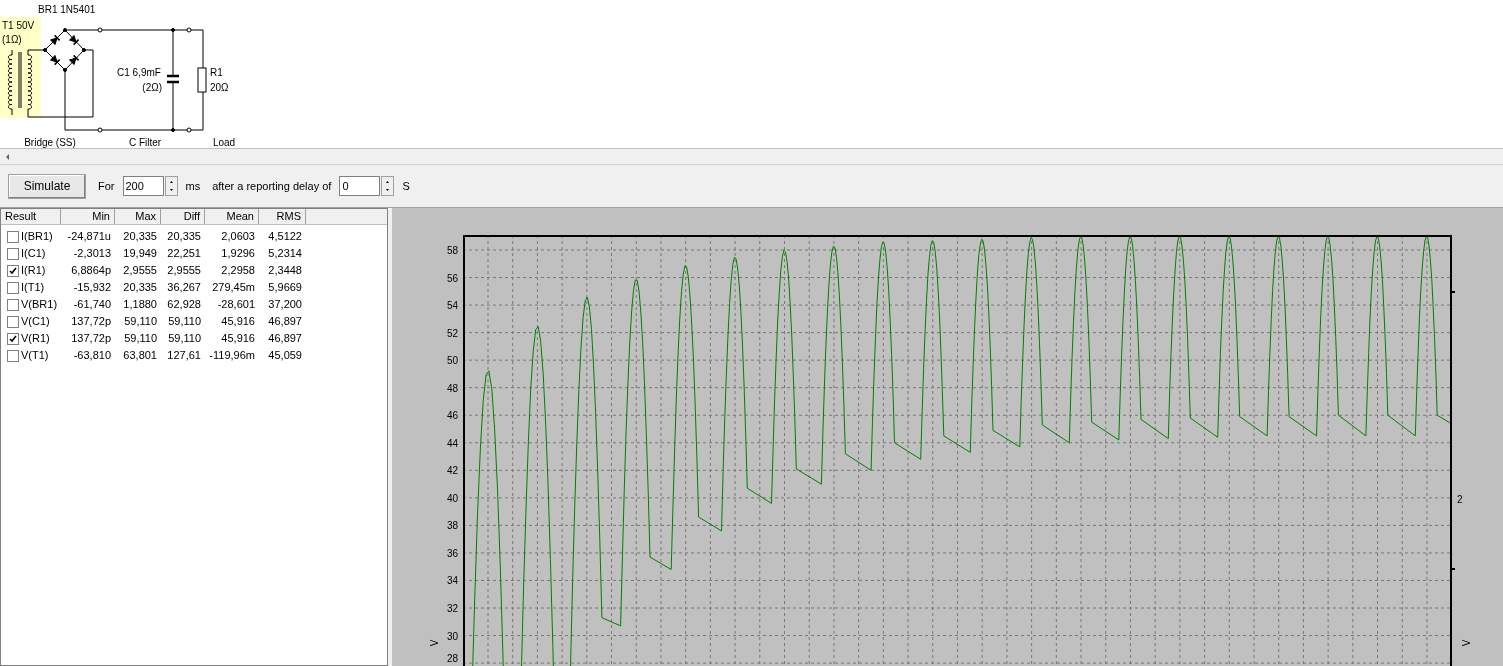 The image size is (1503, 666). I want to click on y-tick-label: 2, so click(1460, 499).